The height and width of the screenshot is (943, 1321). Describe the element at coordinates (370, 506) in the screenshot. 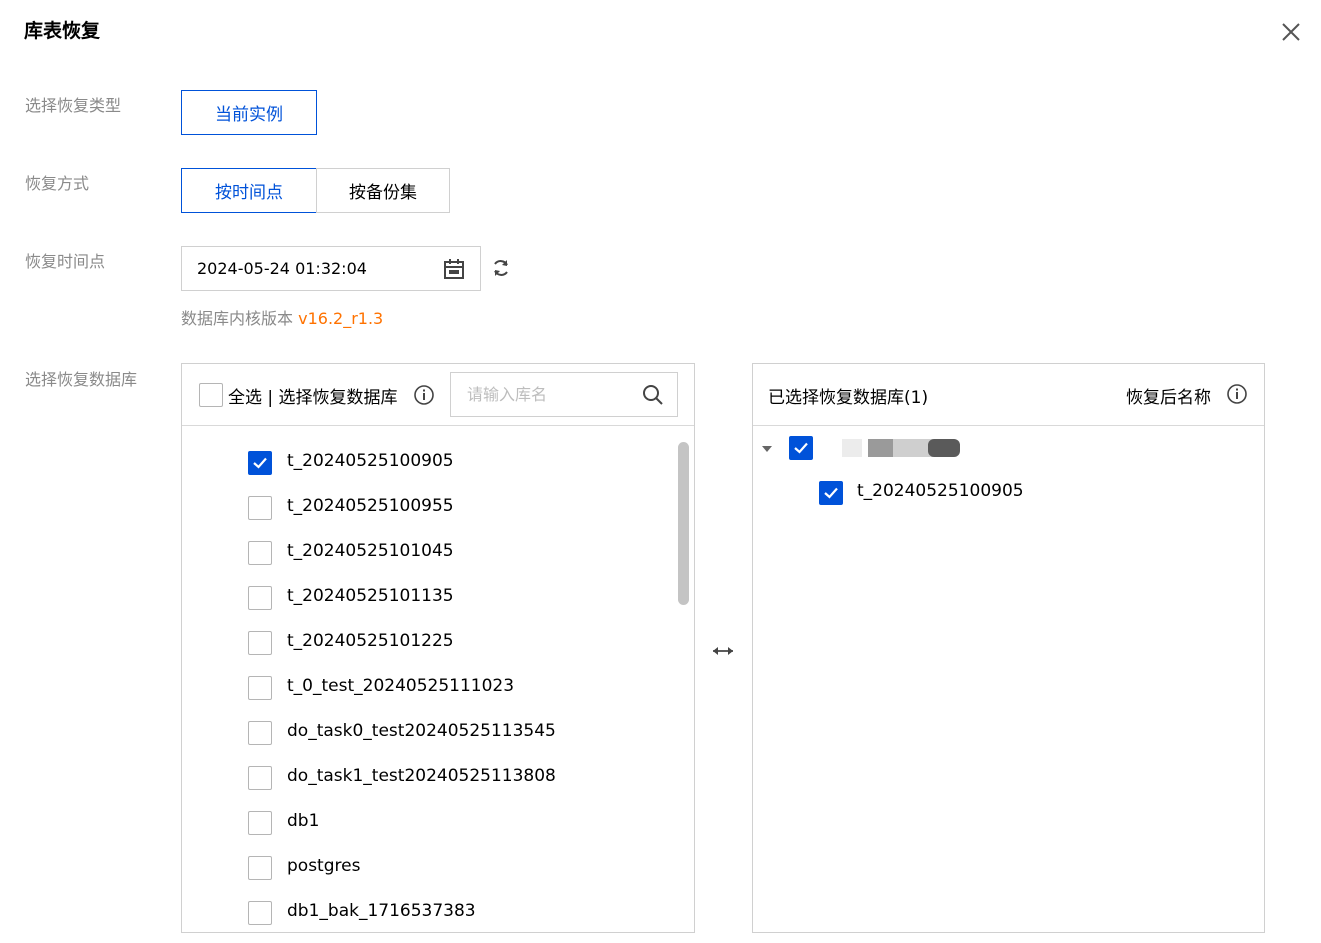

I see `database-name: t_20240525100955` at that location.